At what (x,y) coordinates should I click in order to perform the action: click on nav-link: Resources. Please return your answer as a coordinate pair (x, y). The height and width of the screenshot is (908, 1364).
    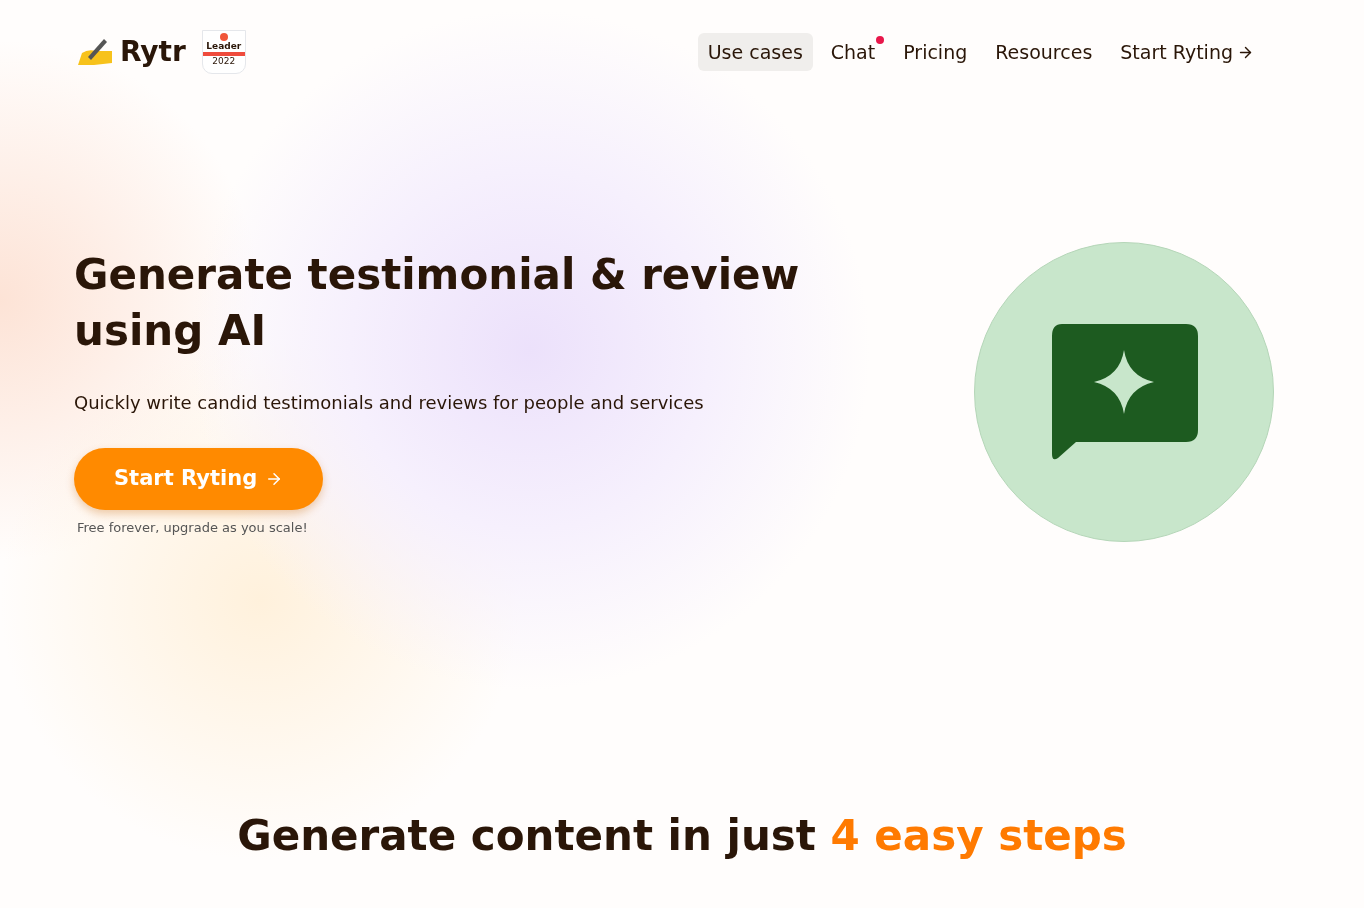
    Looking at the image, I should click on (1044, 52).